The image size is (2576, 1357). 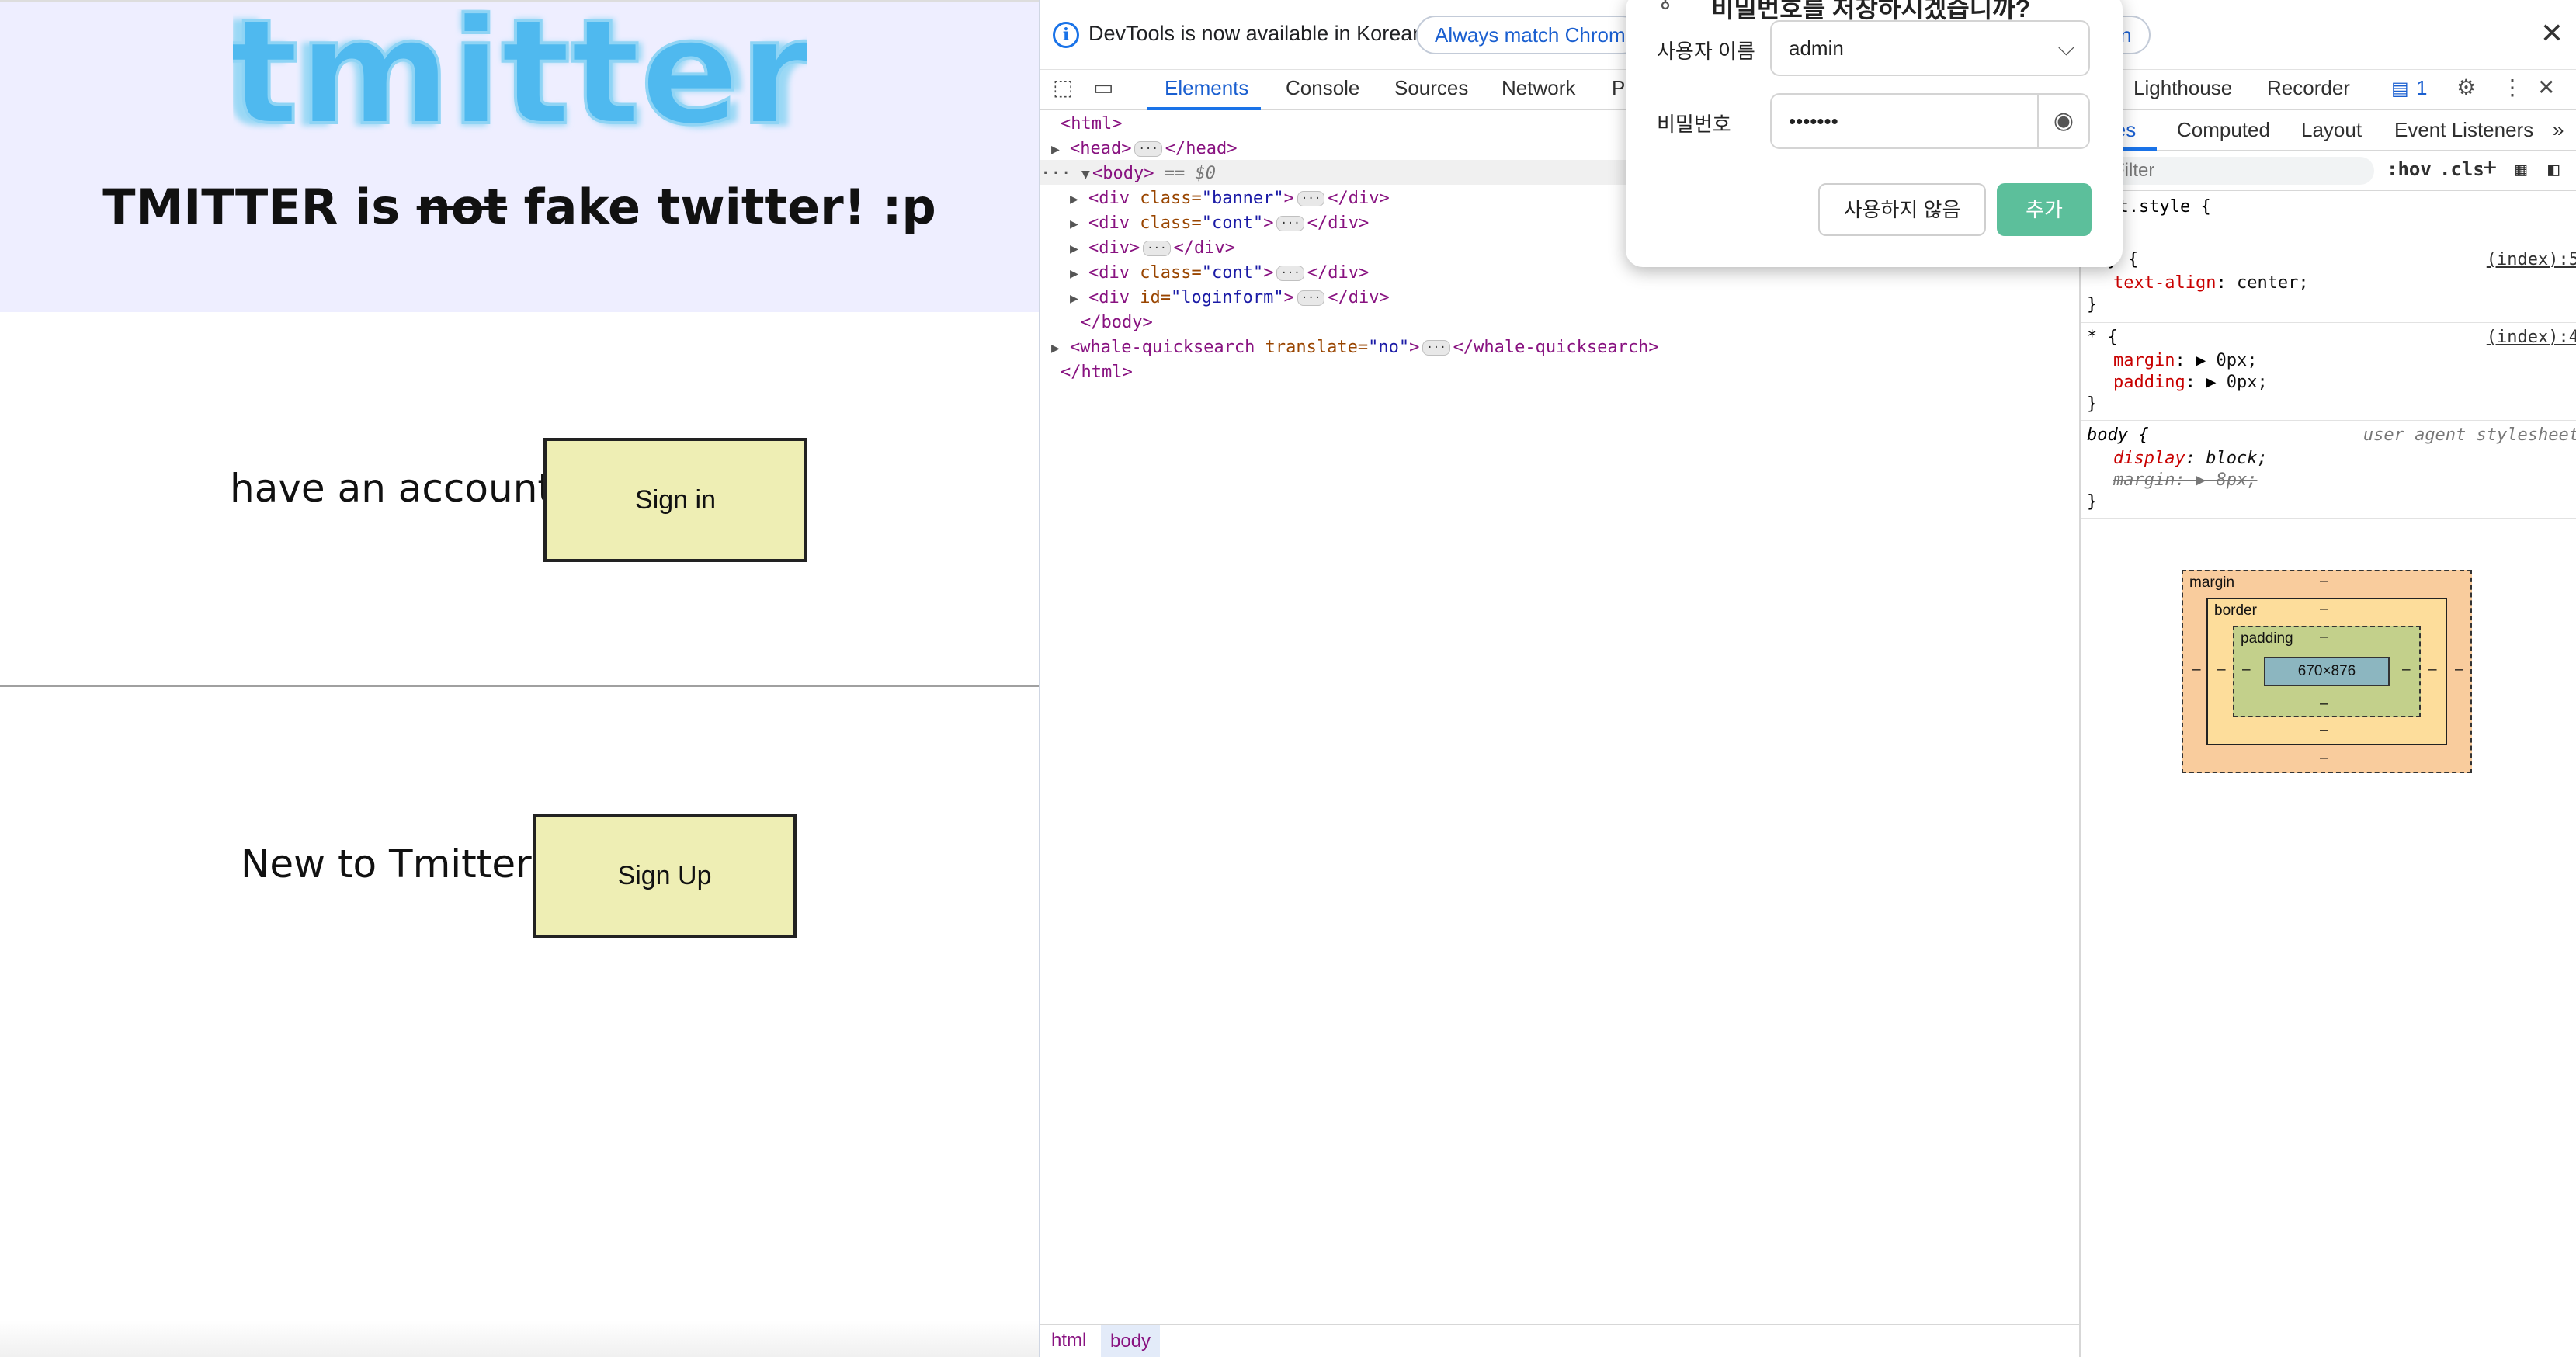 What do you see at coordinates (2223, 130) in the screenshot?
I see `tab-computed: Computed` at bounding box center [2223, 130].